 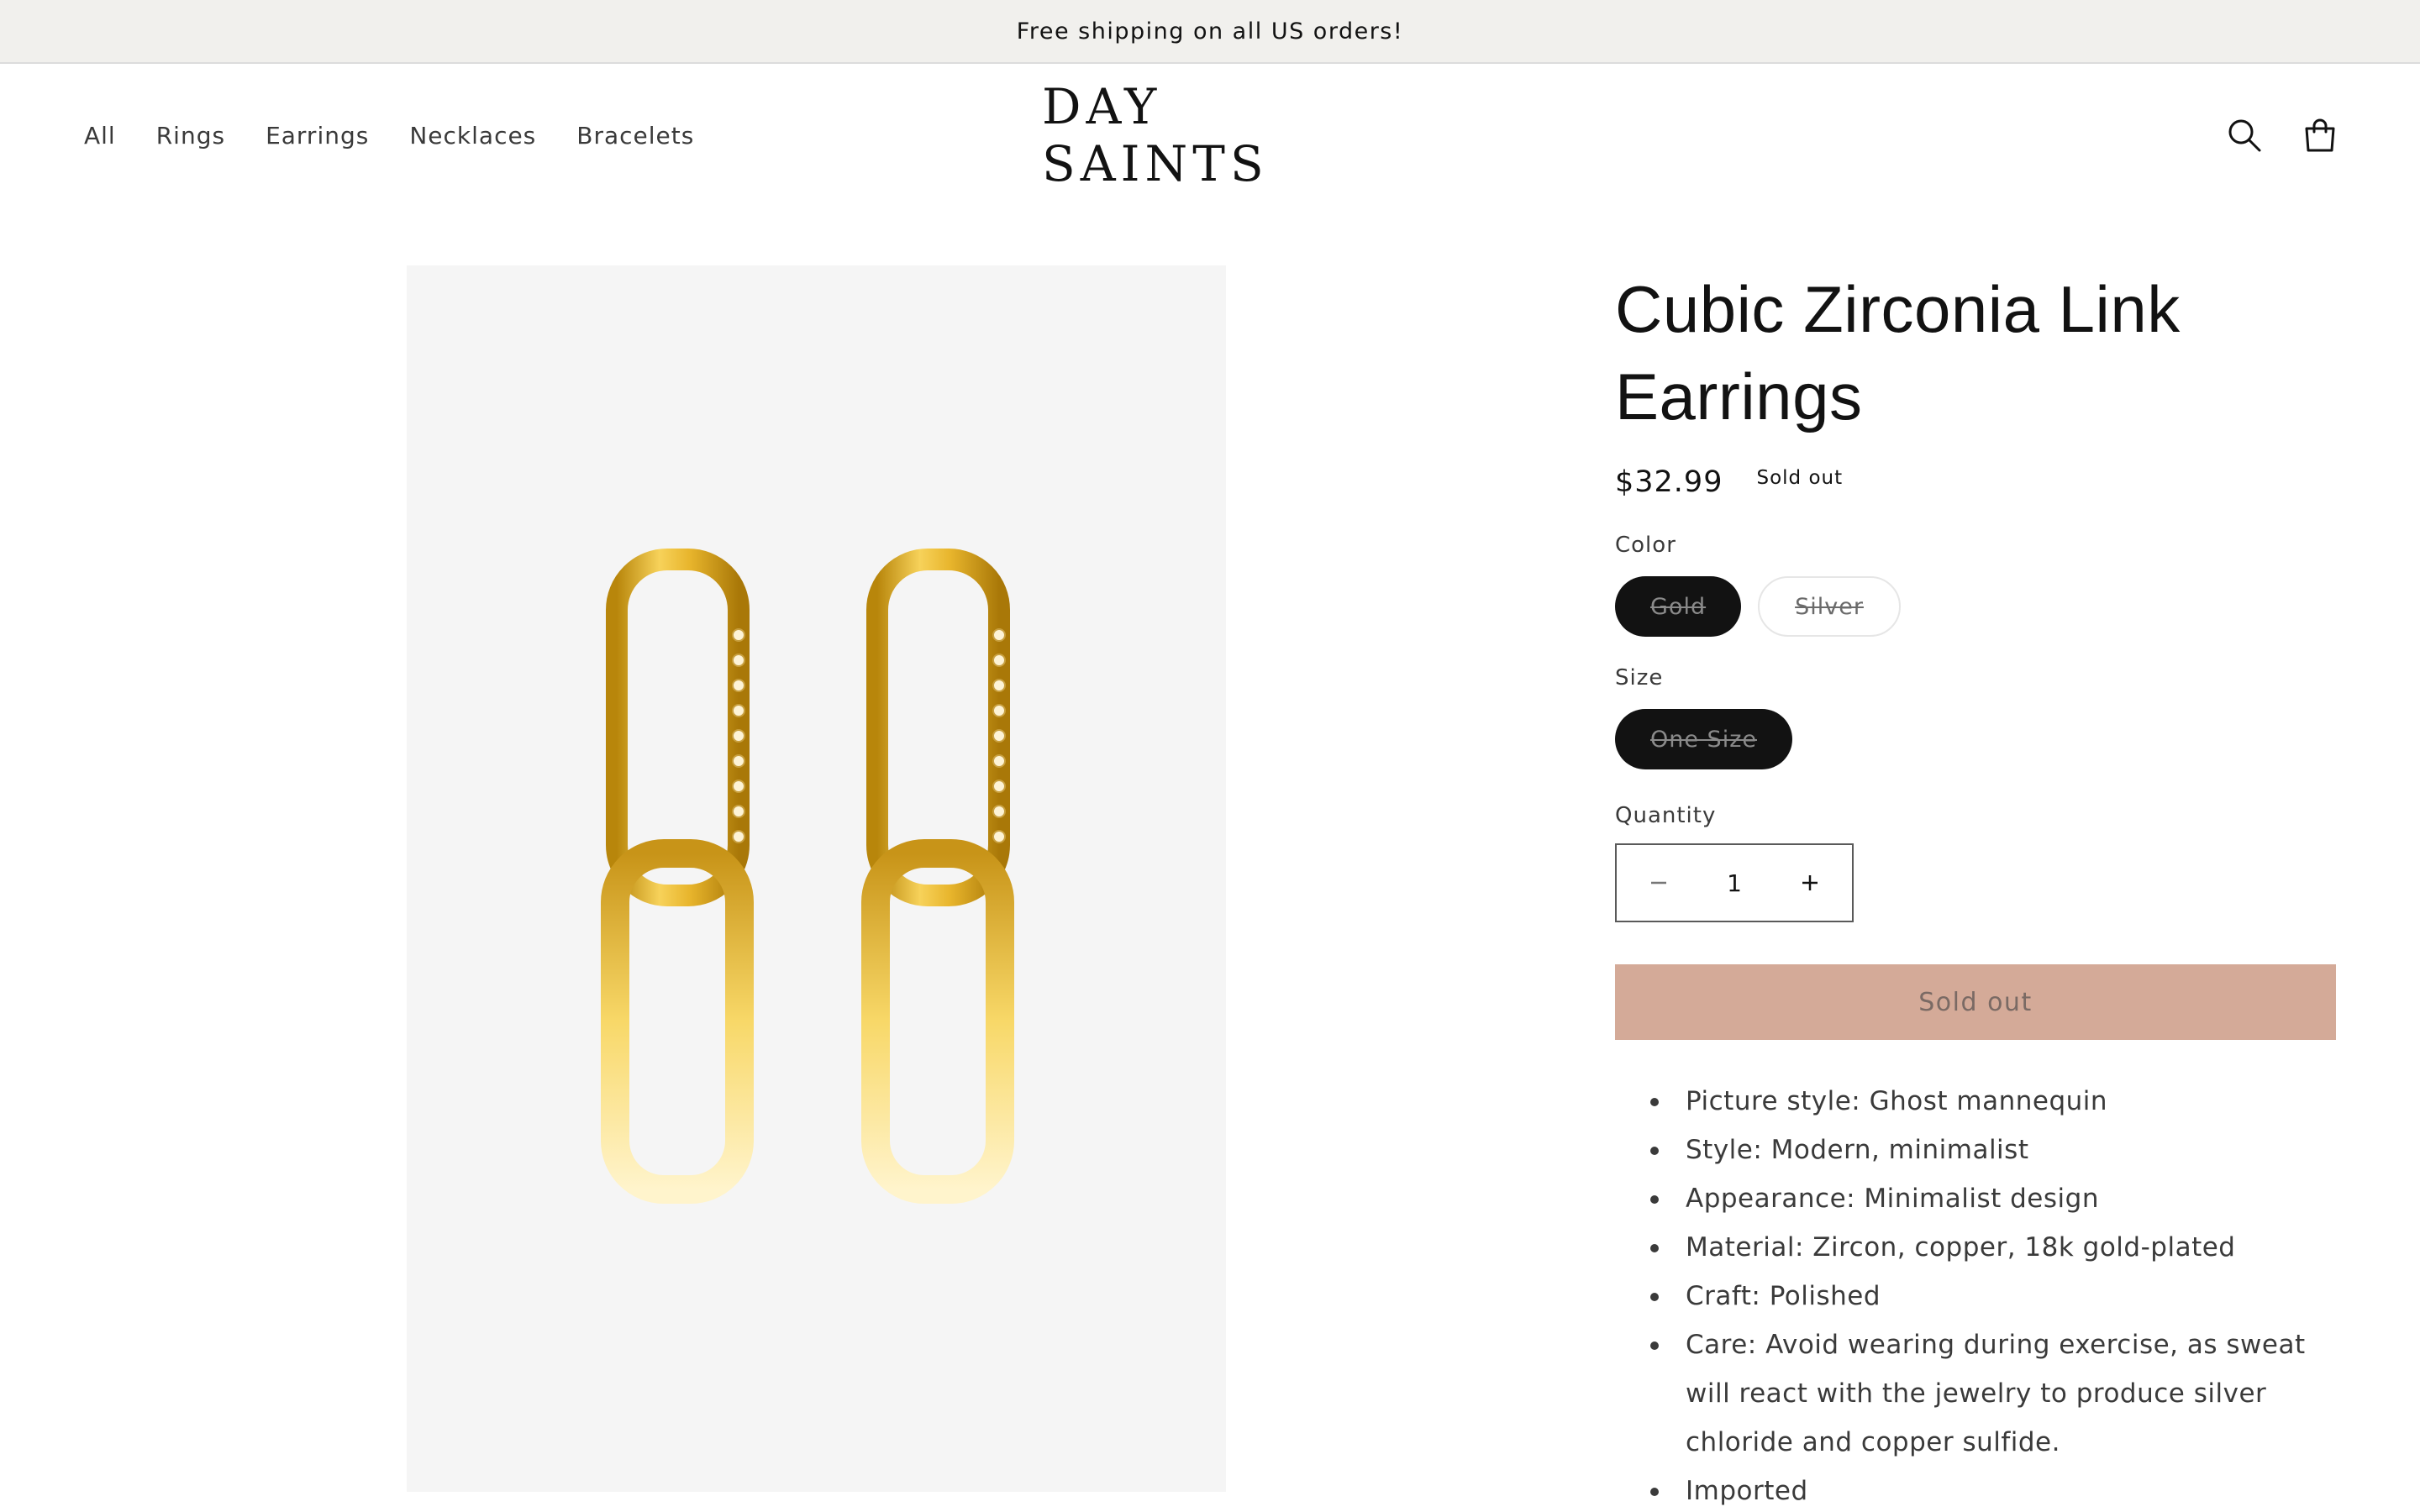 What do you see at coordinates (1992, 1296) in the screenshot?
I see `feature-item: Craft: Polished` at bounding box center [1992, 1296].